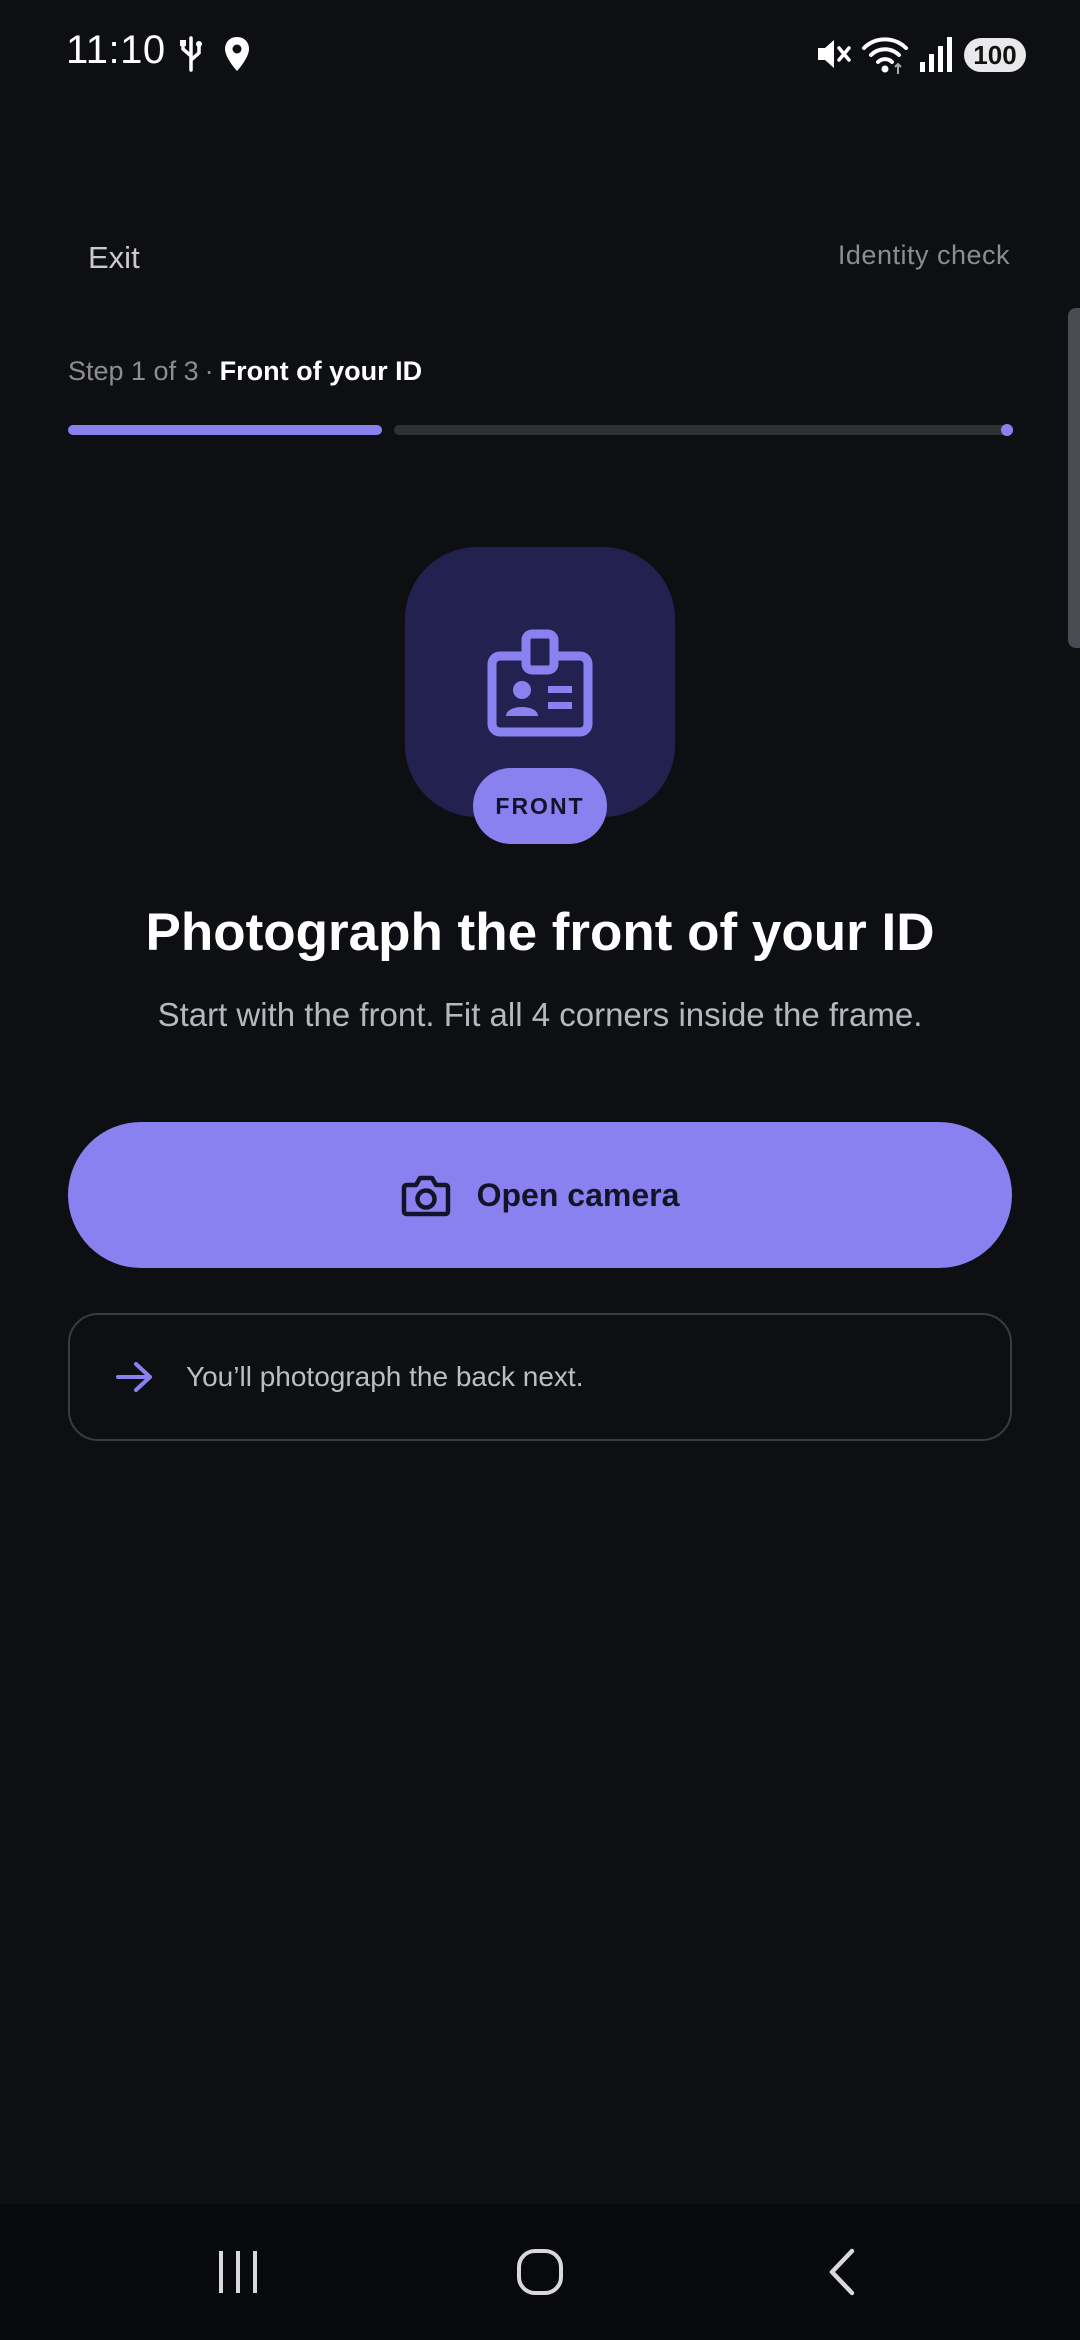 This screenshot has width=1080, height=2340. I want to click on mute-icon, so click(834, 54).